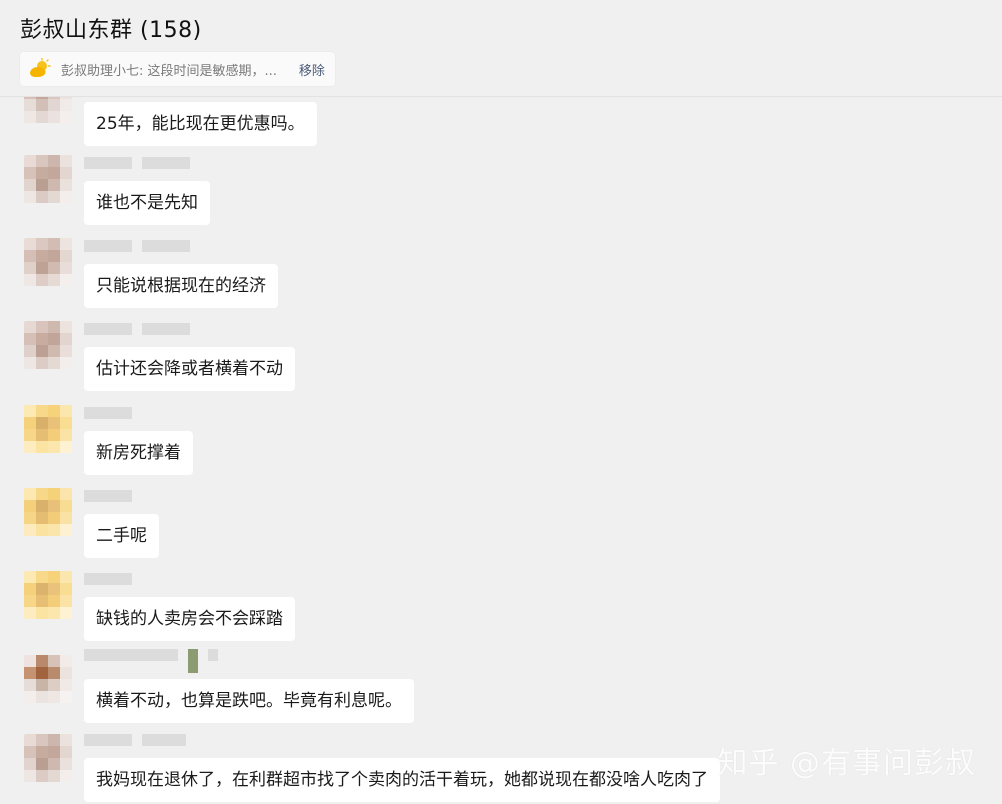 The image size is (1002, 804). Describe the element at coordinates (312, 69) in the screenshot. I see `remove-pin-button: 移除` at that location.